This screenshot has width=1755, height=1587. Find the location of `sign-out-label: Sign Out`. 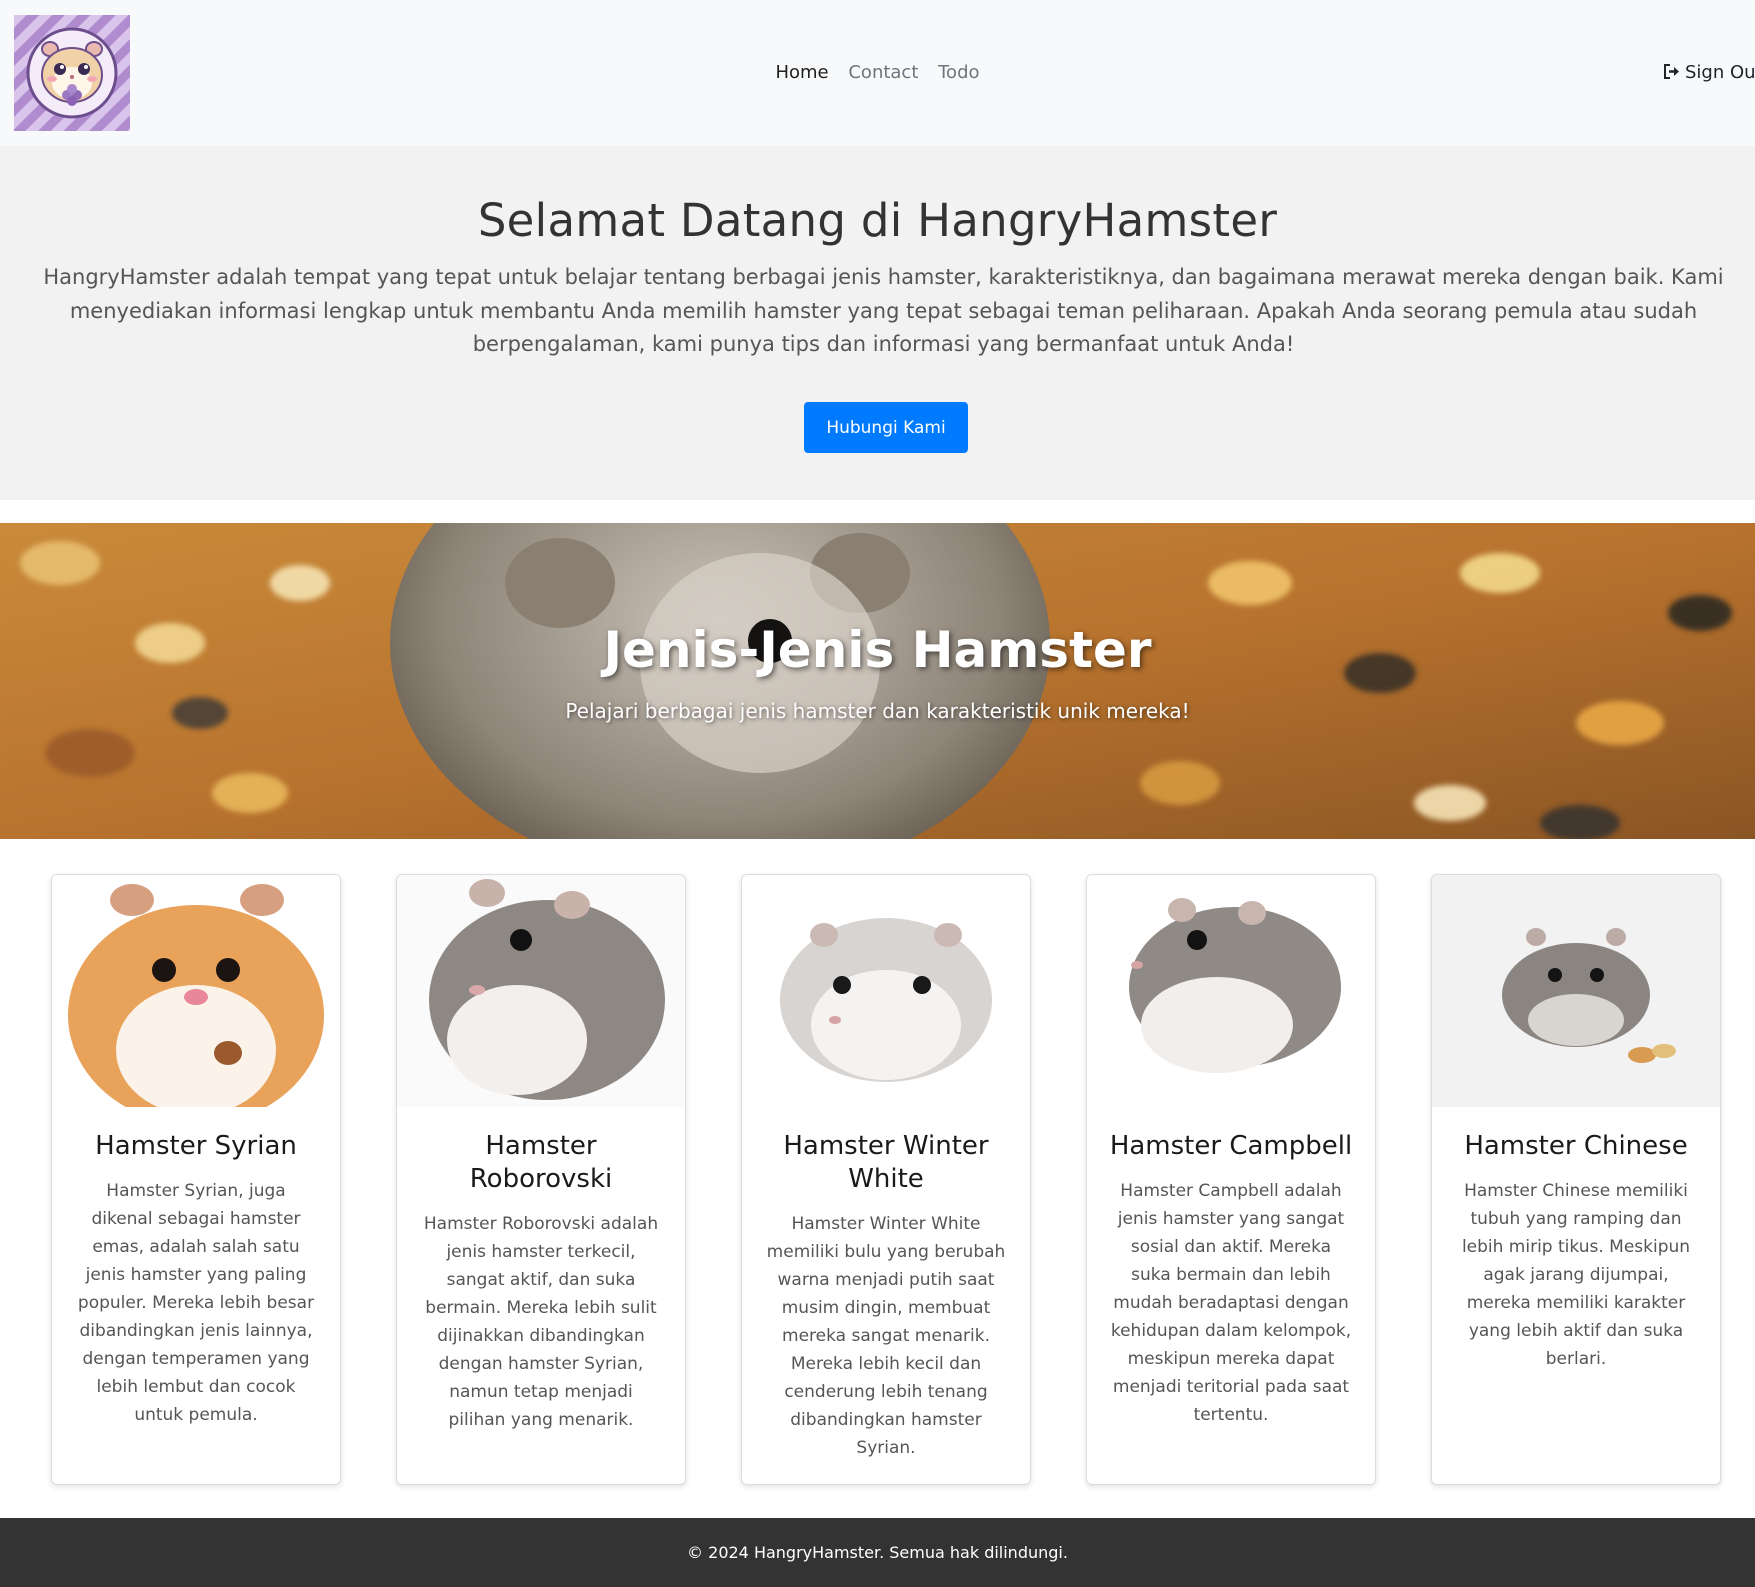

sign-out-label: Sign Out is located at coordinates (1720, 72).